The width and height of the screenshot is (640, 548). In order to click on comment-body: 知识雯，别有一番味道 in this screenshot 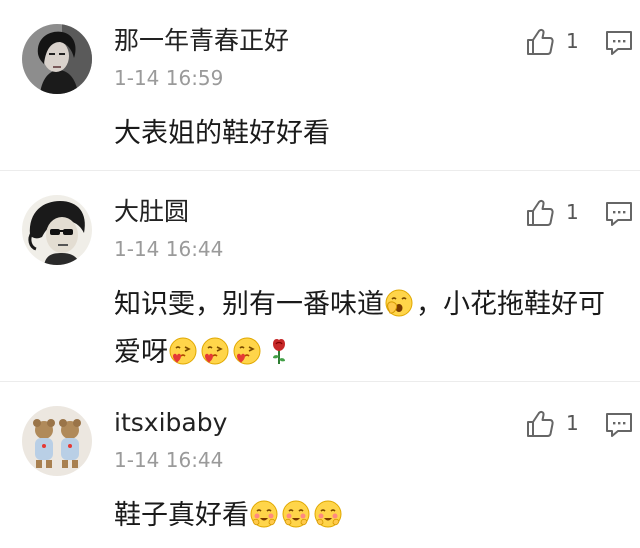, I will do `click(249, 304)`.